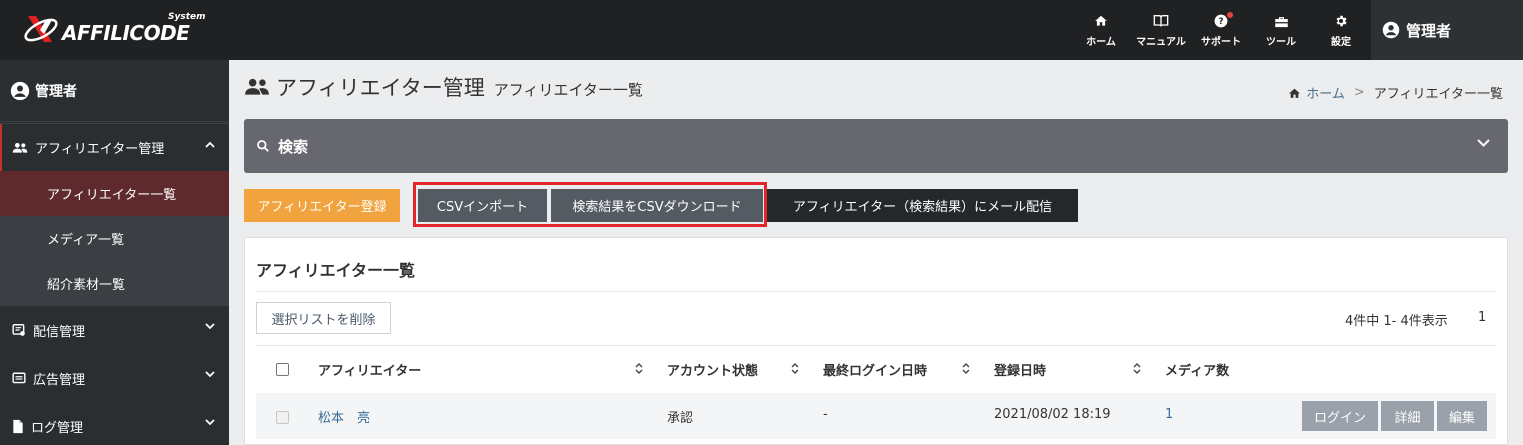 Image resolution: width=1523 pixels, height=445 pixels. I want to click on nav-support-label: サポート, so click(1221, 42).